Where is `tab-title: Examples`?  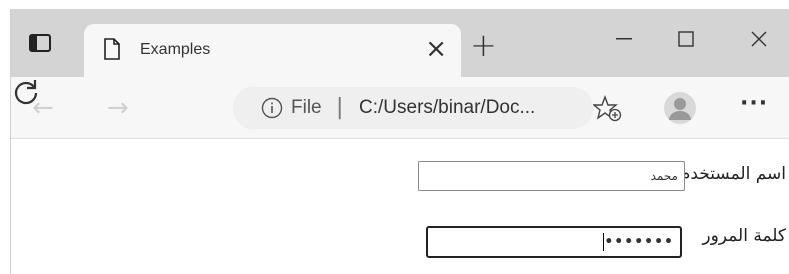 tab-title: Examples is located at coordinates (175, 49).